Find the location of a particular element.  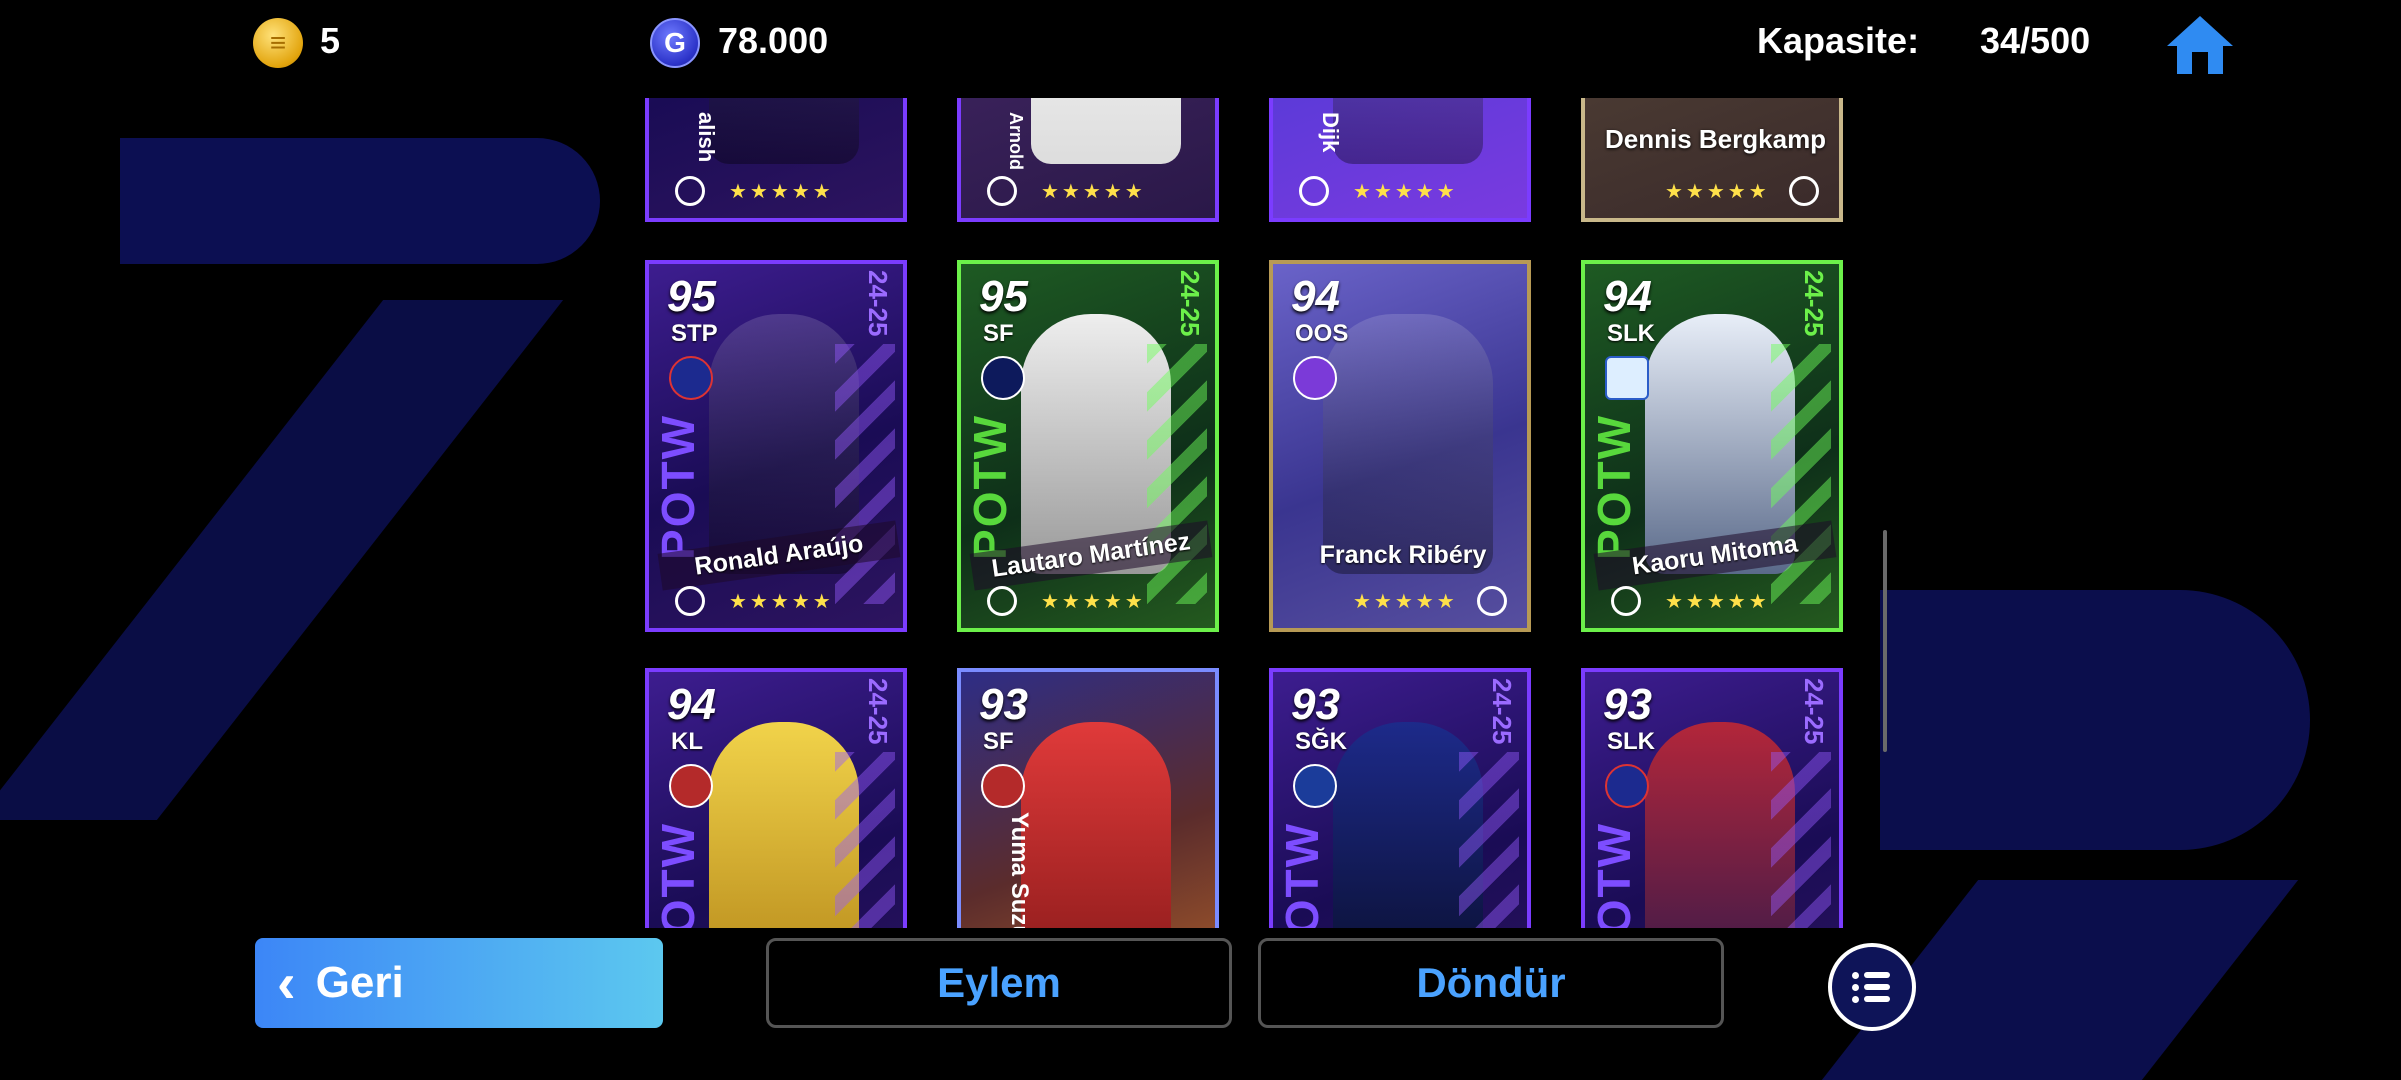

player-card: 93 SLK 24-25 POTW is located at coordinates (1712, 798).